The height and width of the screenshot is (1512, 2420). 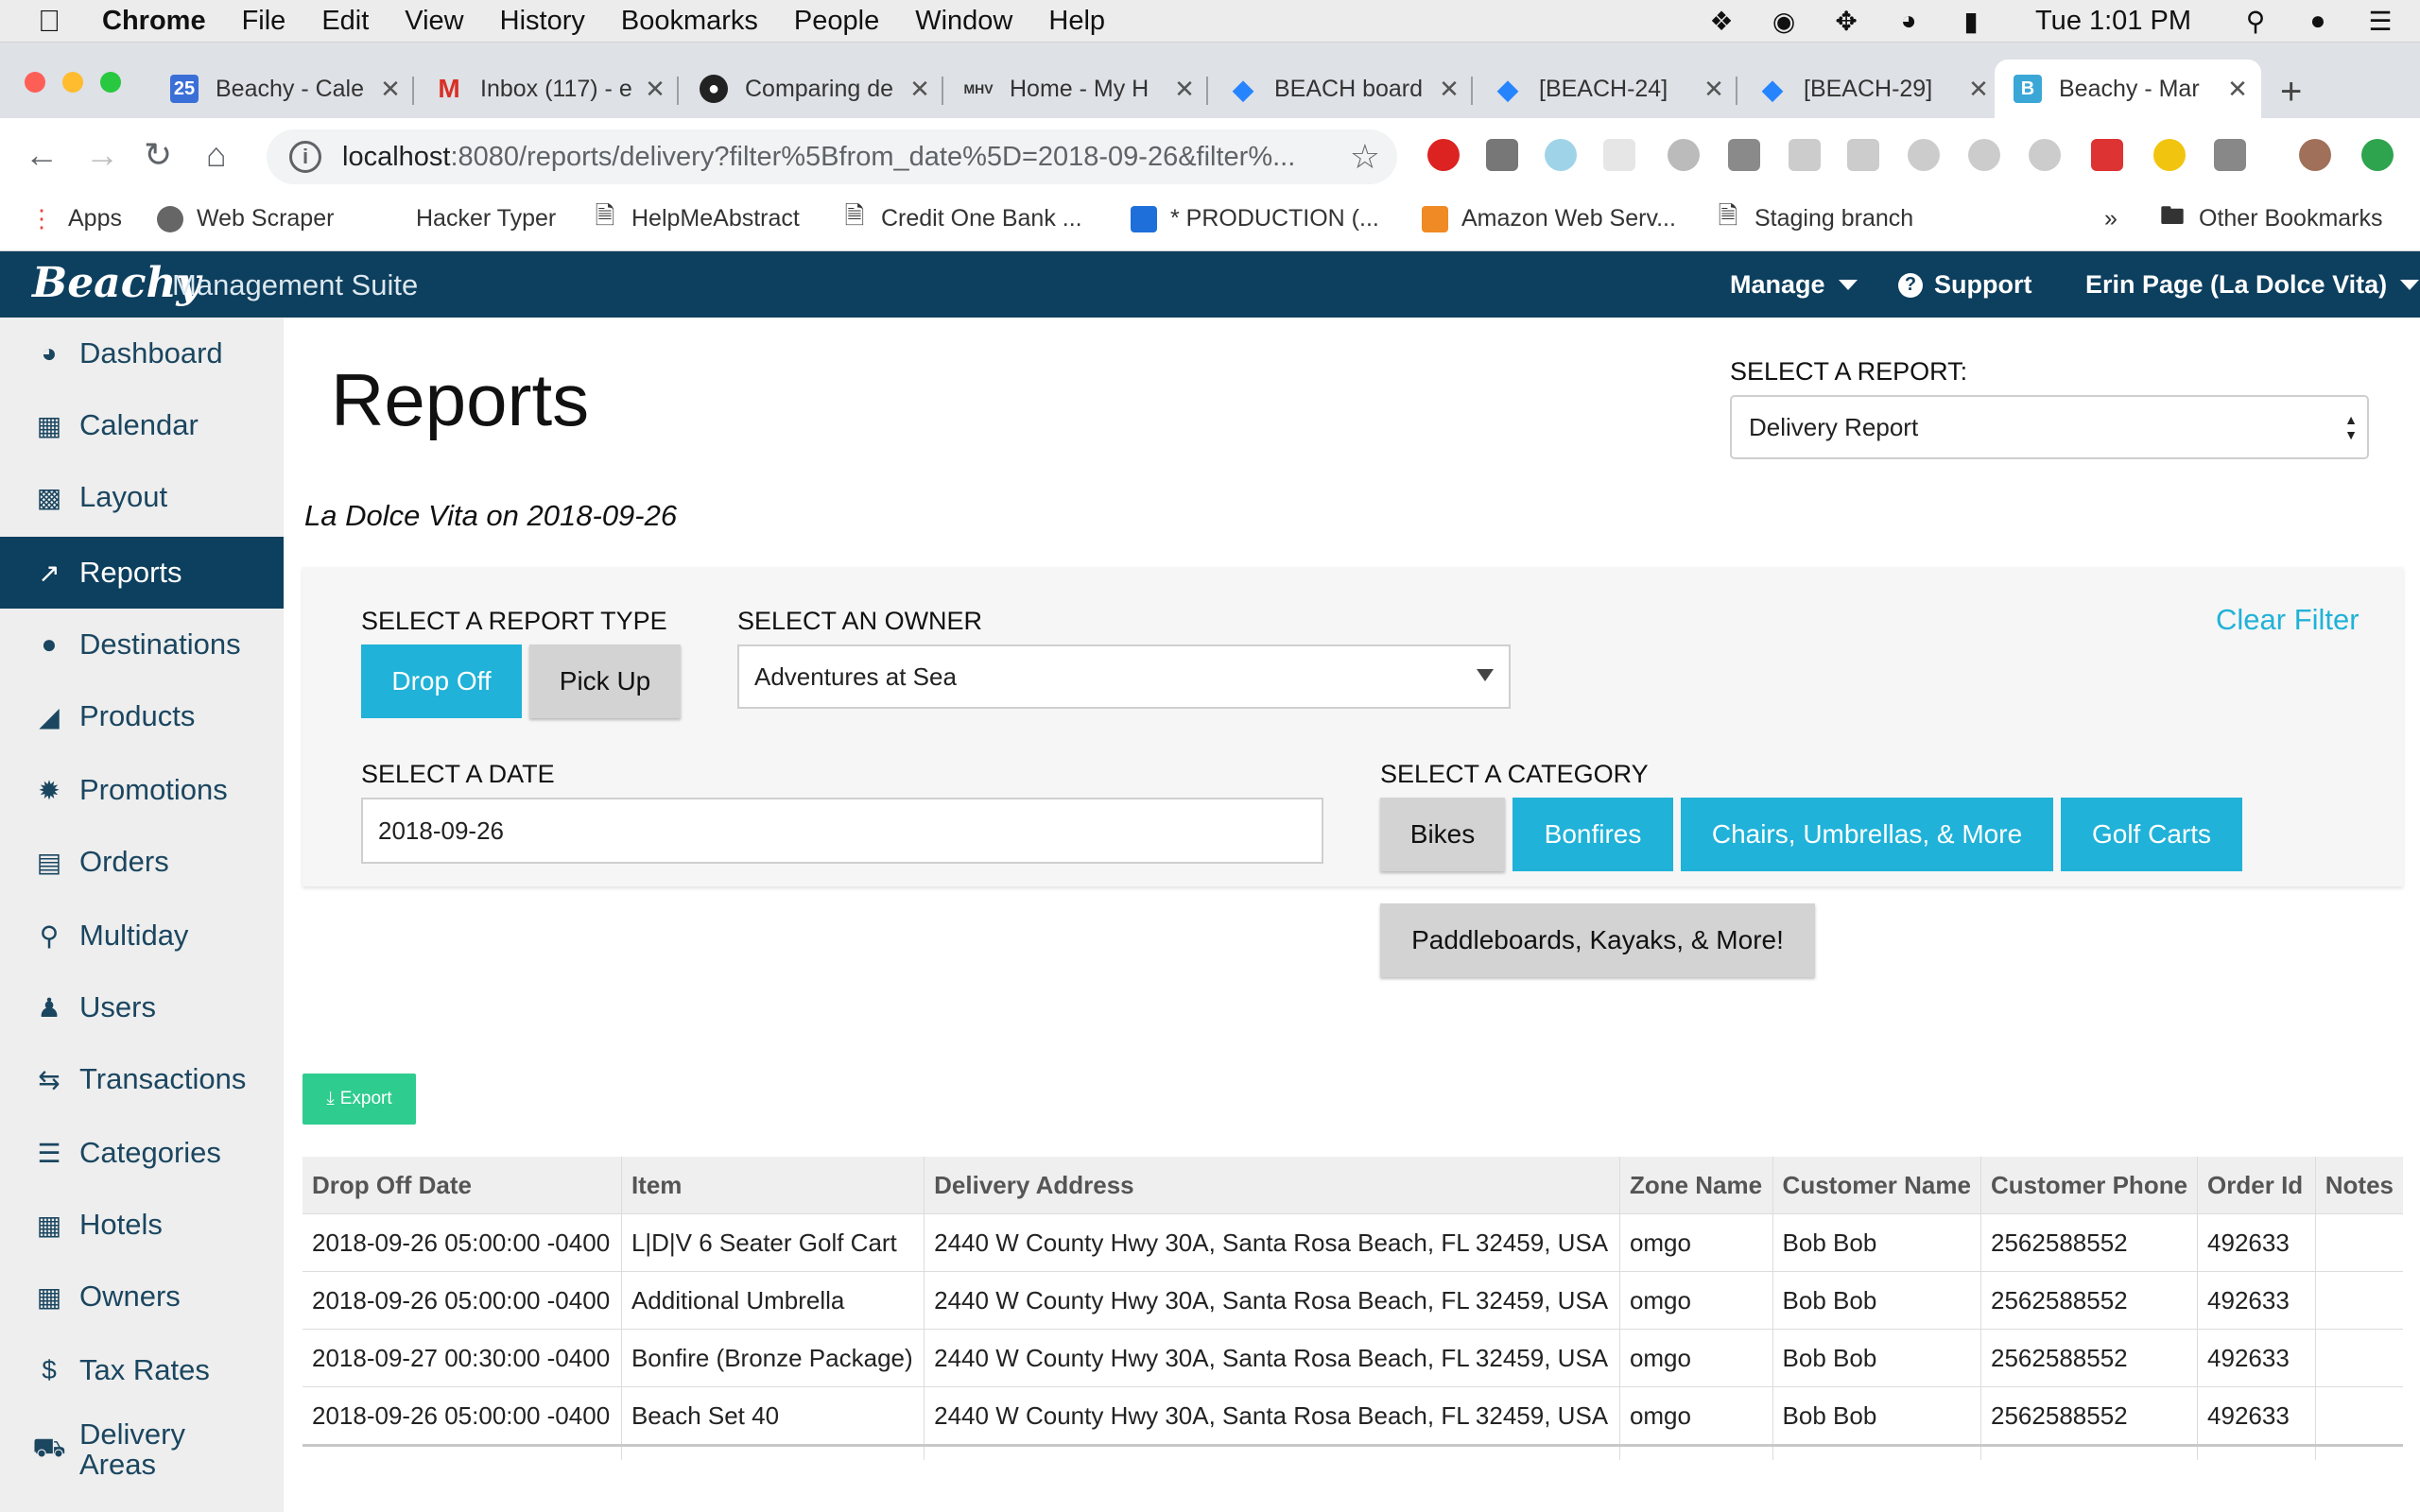 What do you see at coordinates (2255, 21) in the screenshot?
I see `spotlight-search-icon: ⚲` at bounding box center [2255, 21].